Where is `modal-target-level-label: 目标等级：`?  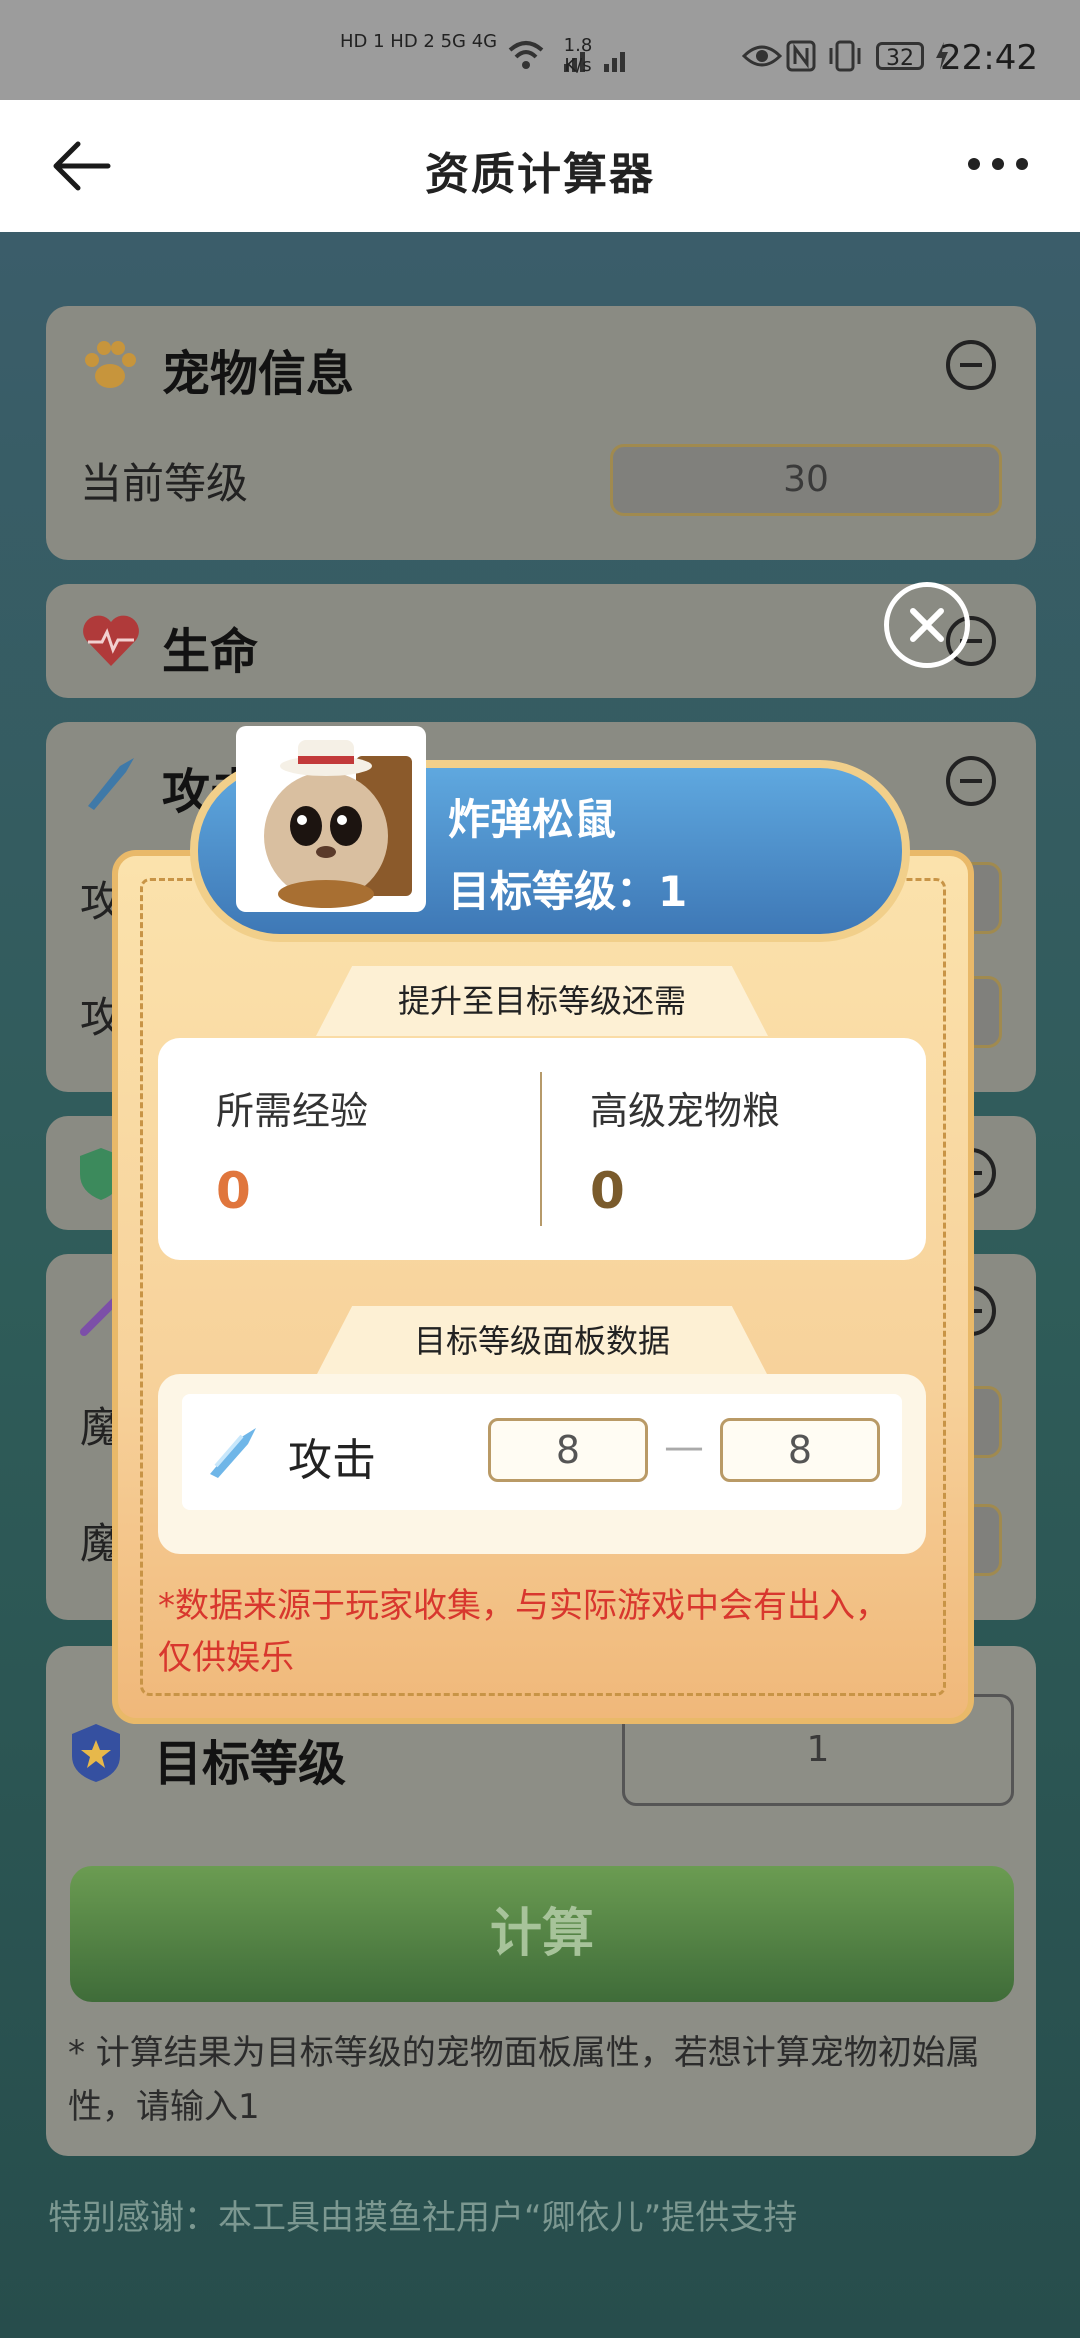 modal-target-level-label: 目标等级： is located at coordinates (553, 891).